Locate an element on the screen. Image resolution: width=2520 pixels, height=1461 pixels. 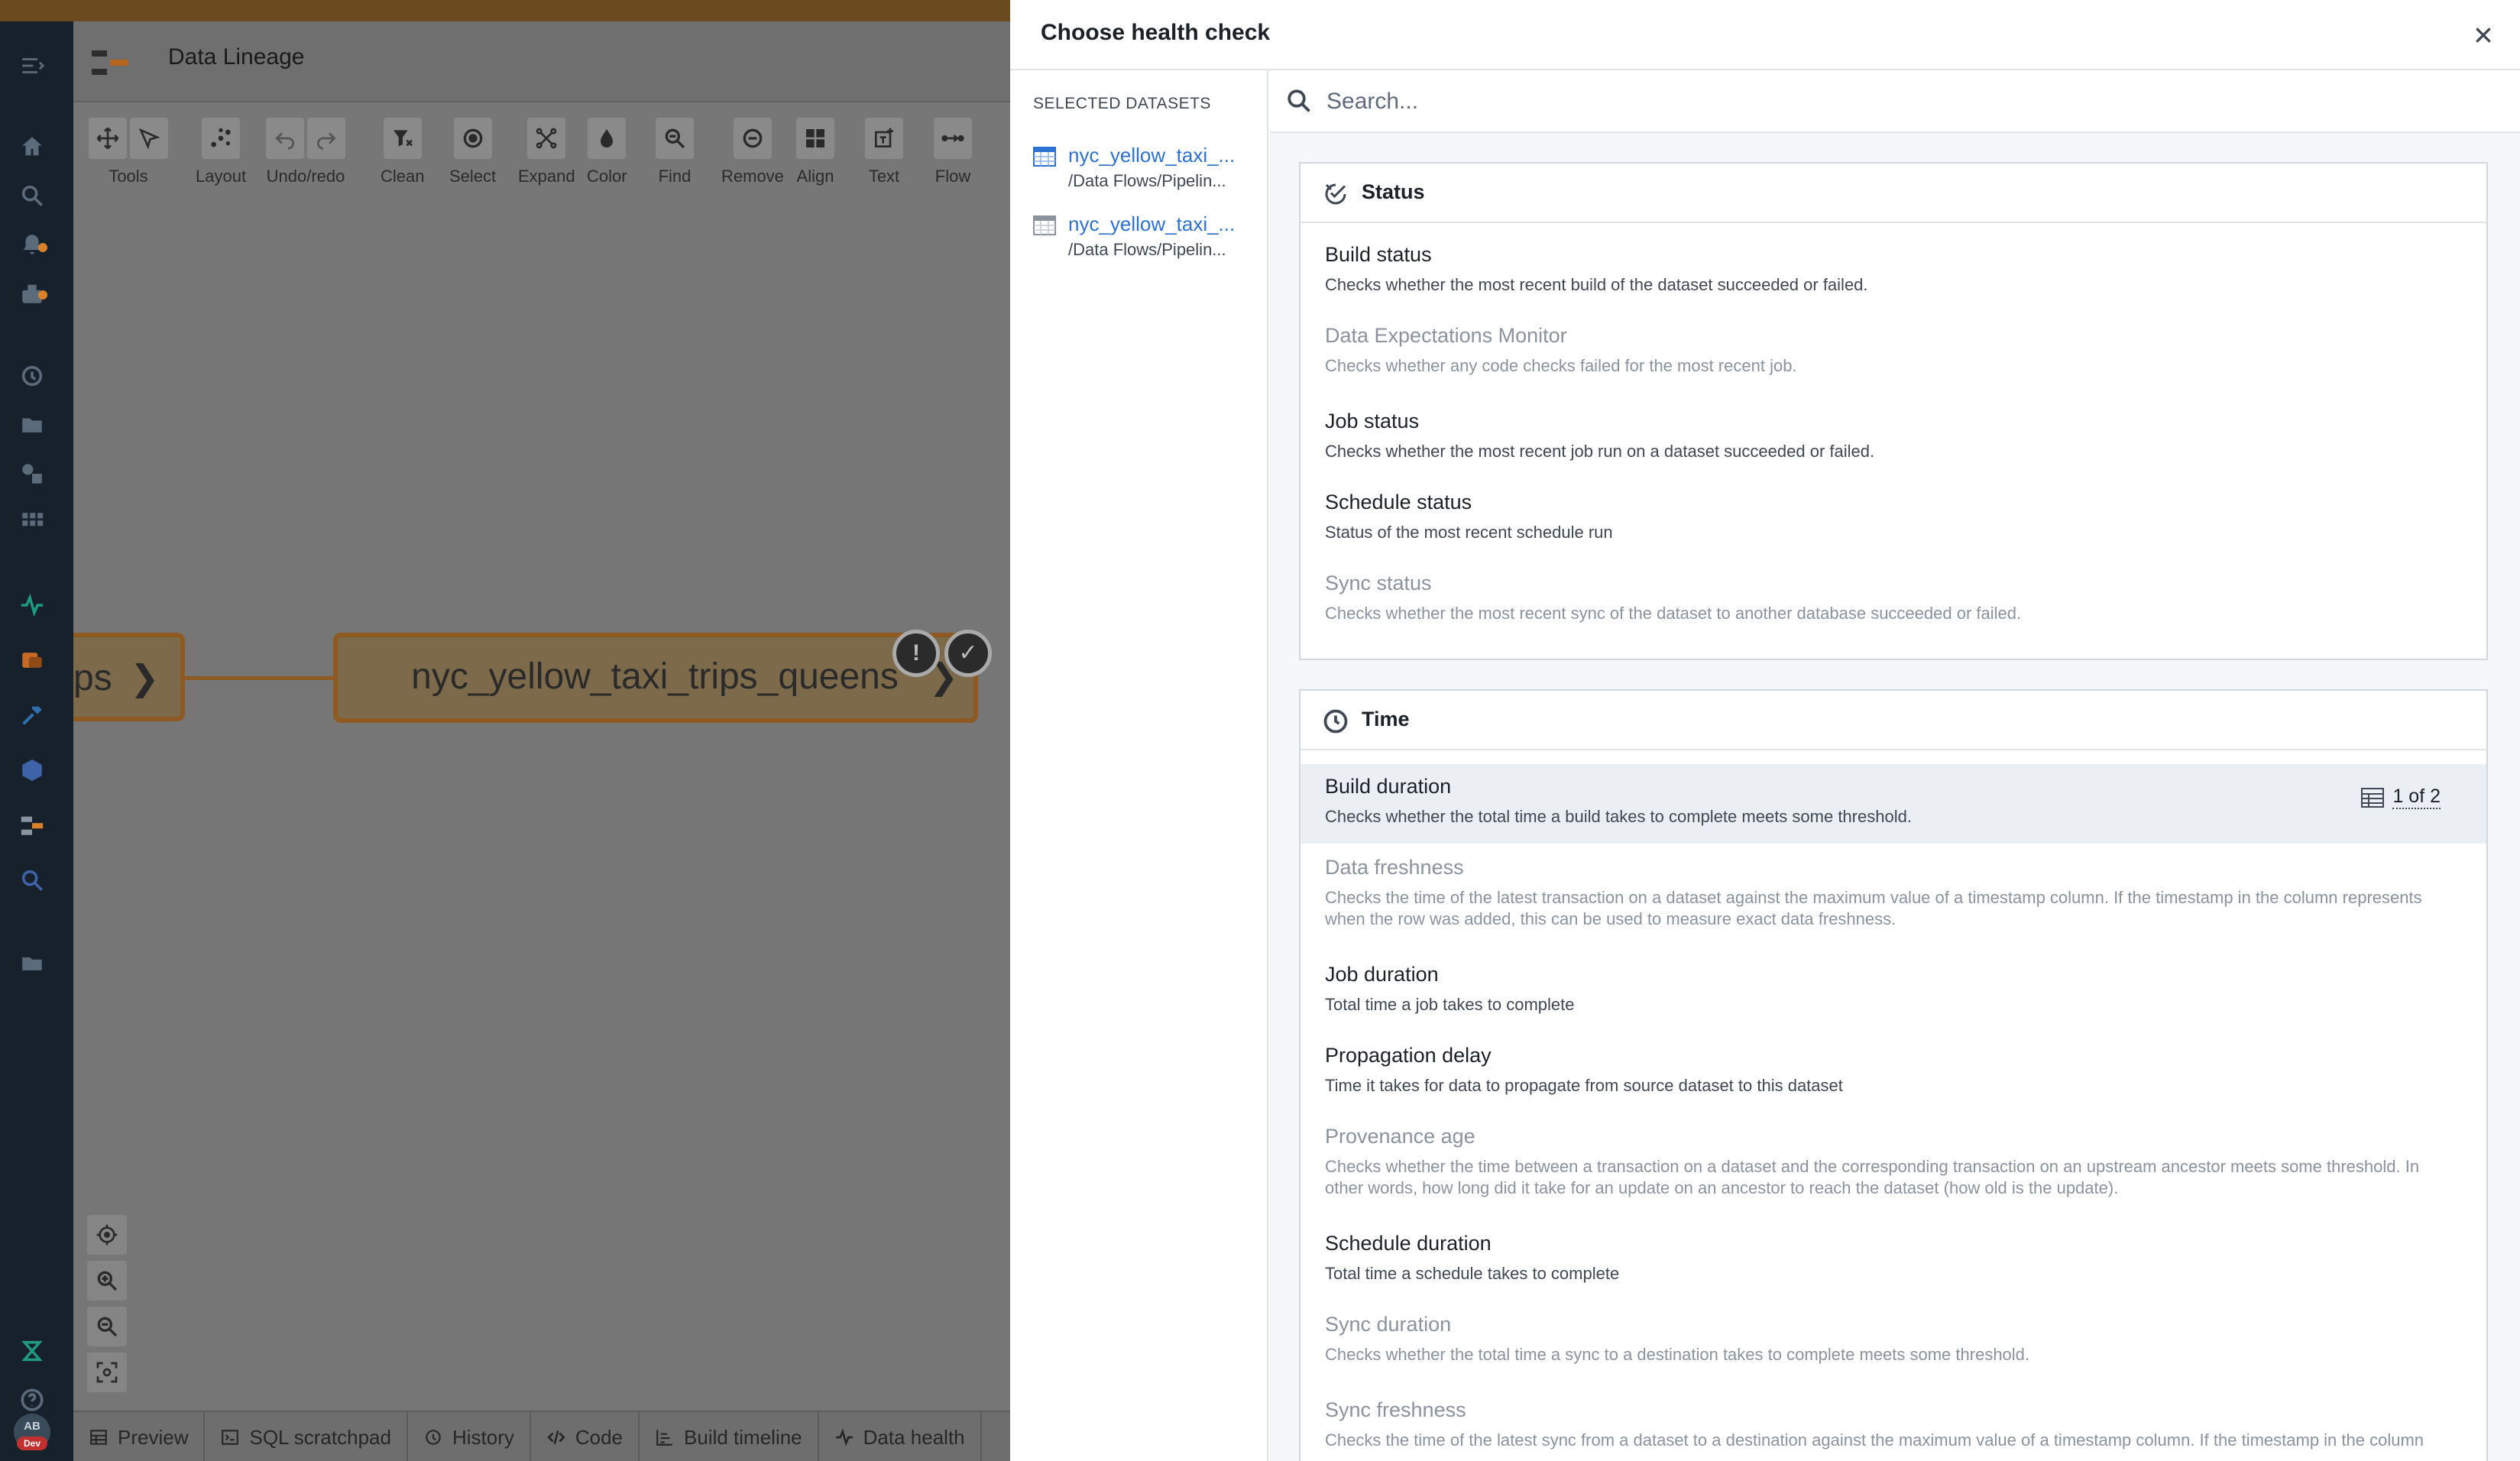
flow-icon is located at coordinates (953, 138).